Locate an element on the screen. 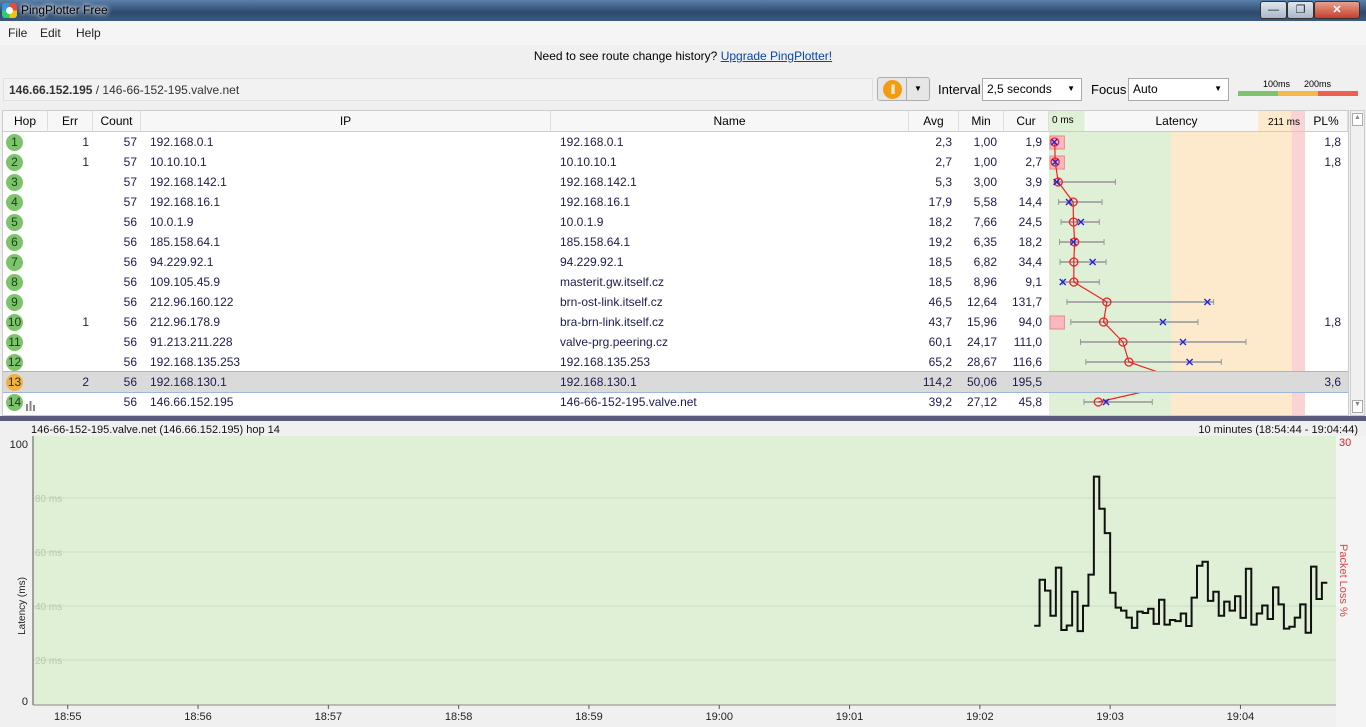  cell-cur: 2,7 is located at coordinates (1033, 162).